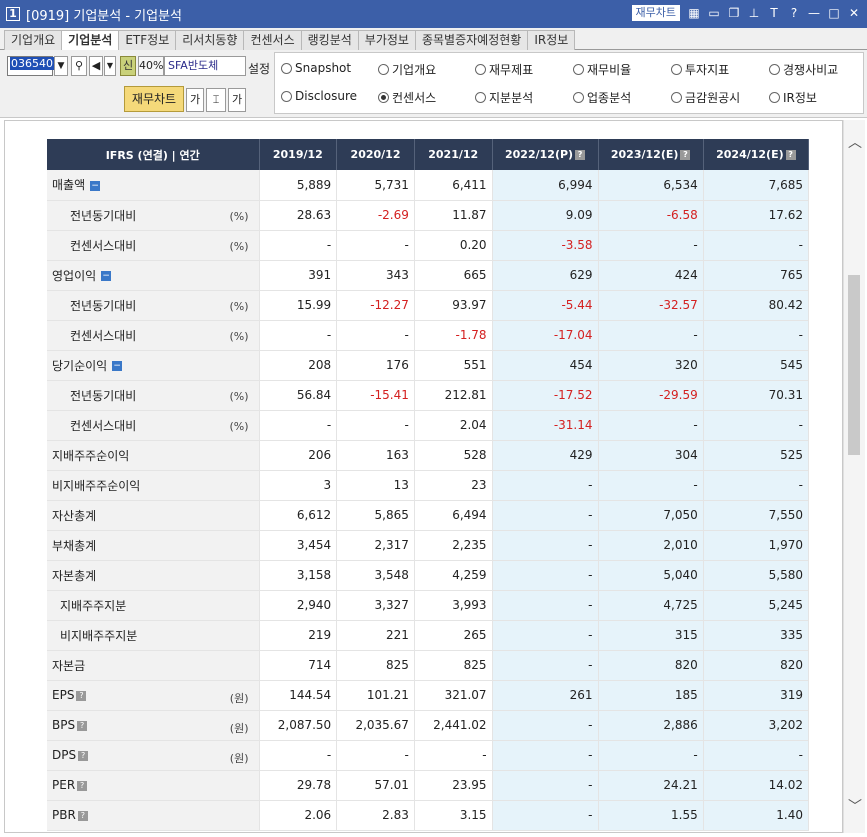 The height and width of the screenshot is (837, 867). What do you see at coordinates (855, 806) in the screenshot?
I see `scroll-down-icon: ﹀` at bounding box center [855, 806].